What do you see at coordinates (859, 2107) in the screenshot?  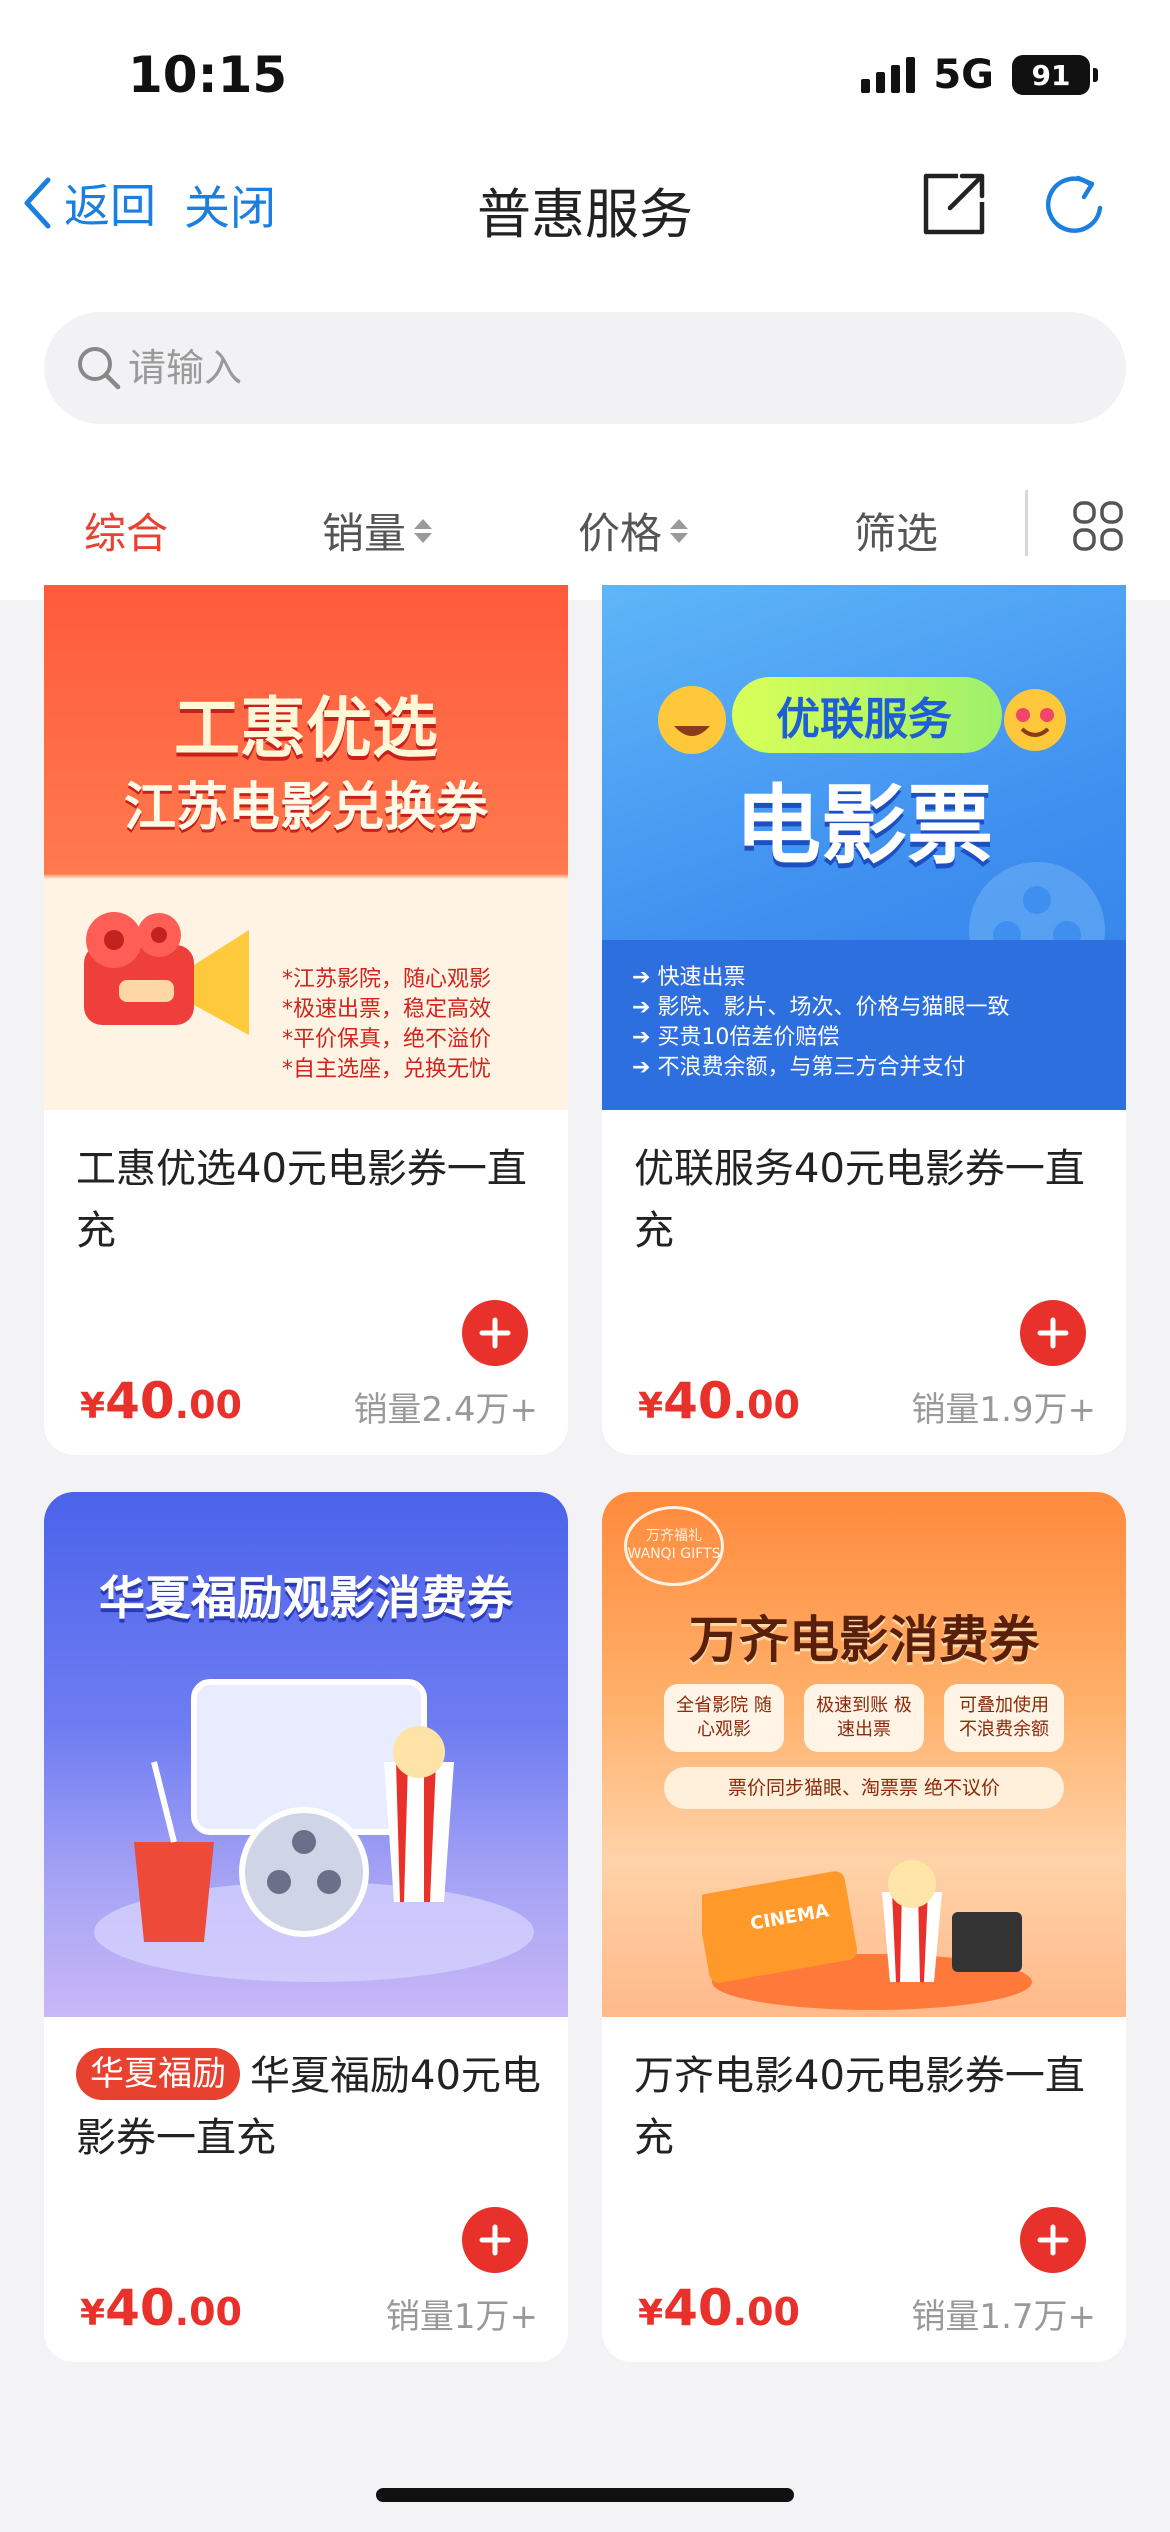 I see `product-title: 万齐电影40元电影券一直充` at bounding box center [859, 2107].